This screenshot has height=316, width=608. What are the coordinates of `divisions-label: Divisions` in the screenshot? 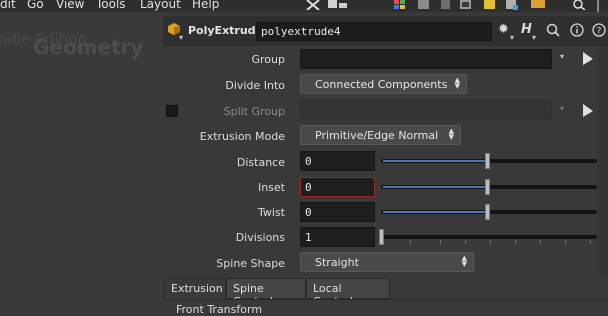 It's located at (260, 237).